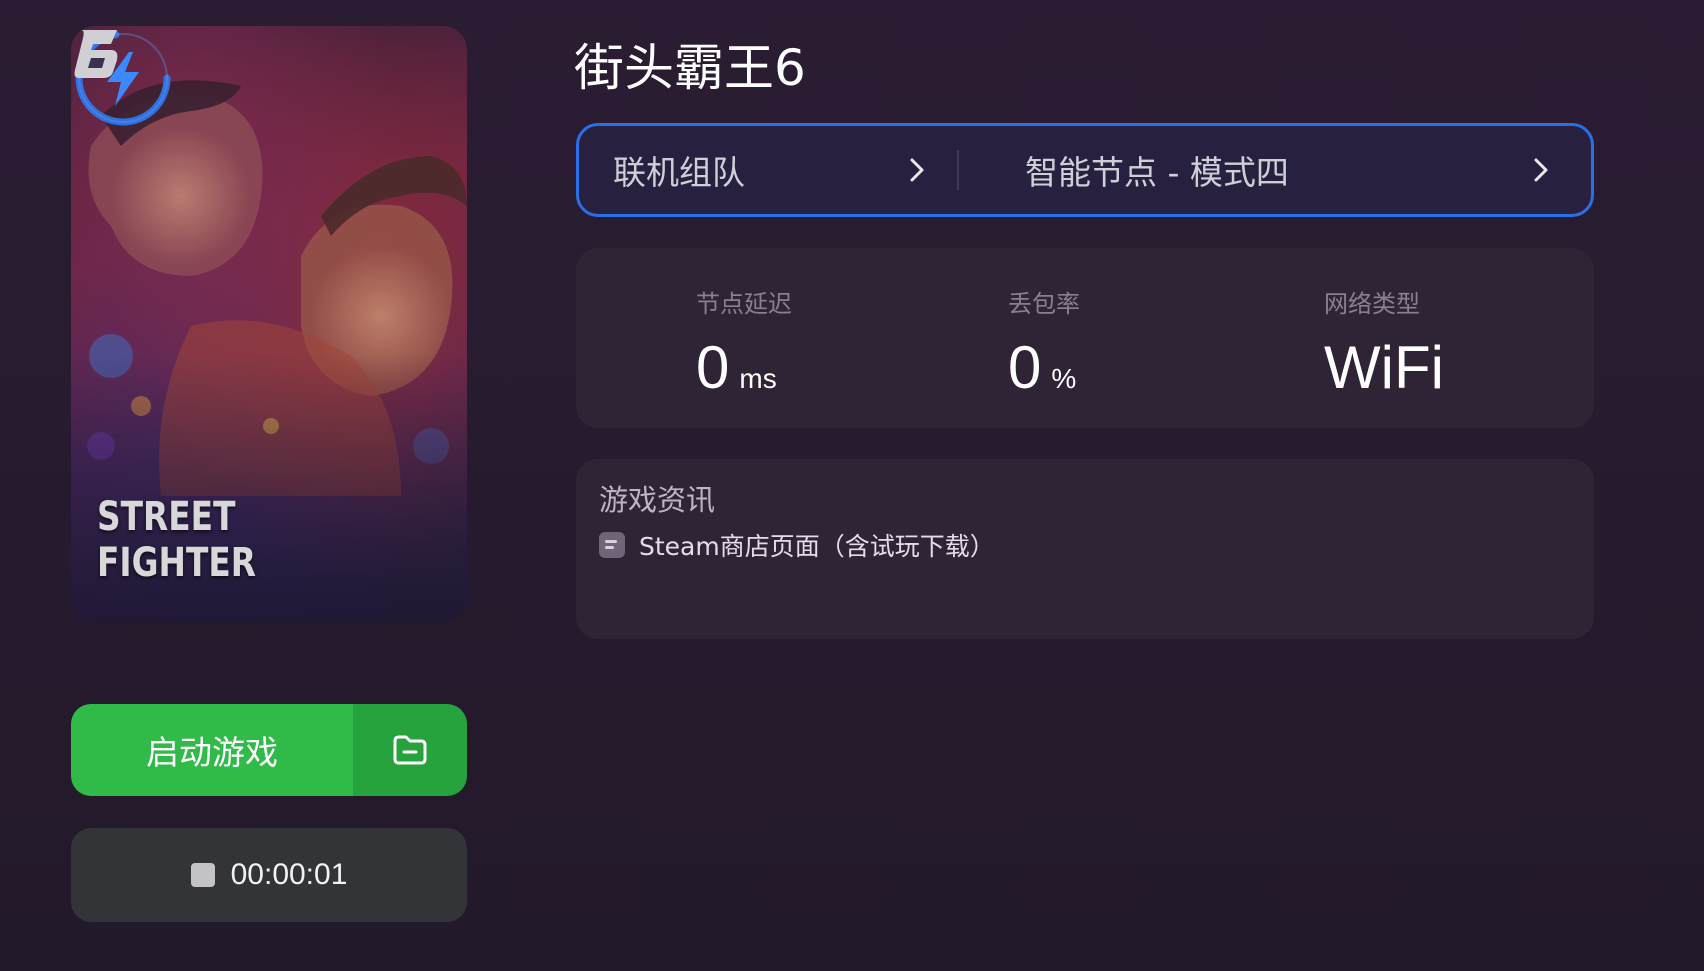 The image size is (1704, 971). Describe the element at coordinates (713, 367) in the screenshot. I see `latency-value: 0` at that location.